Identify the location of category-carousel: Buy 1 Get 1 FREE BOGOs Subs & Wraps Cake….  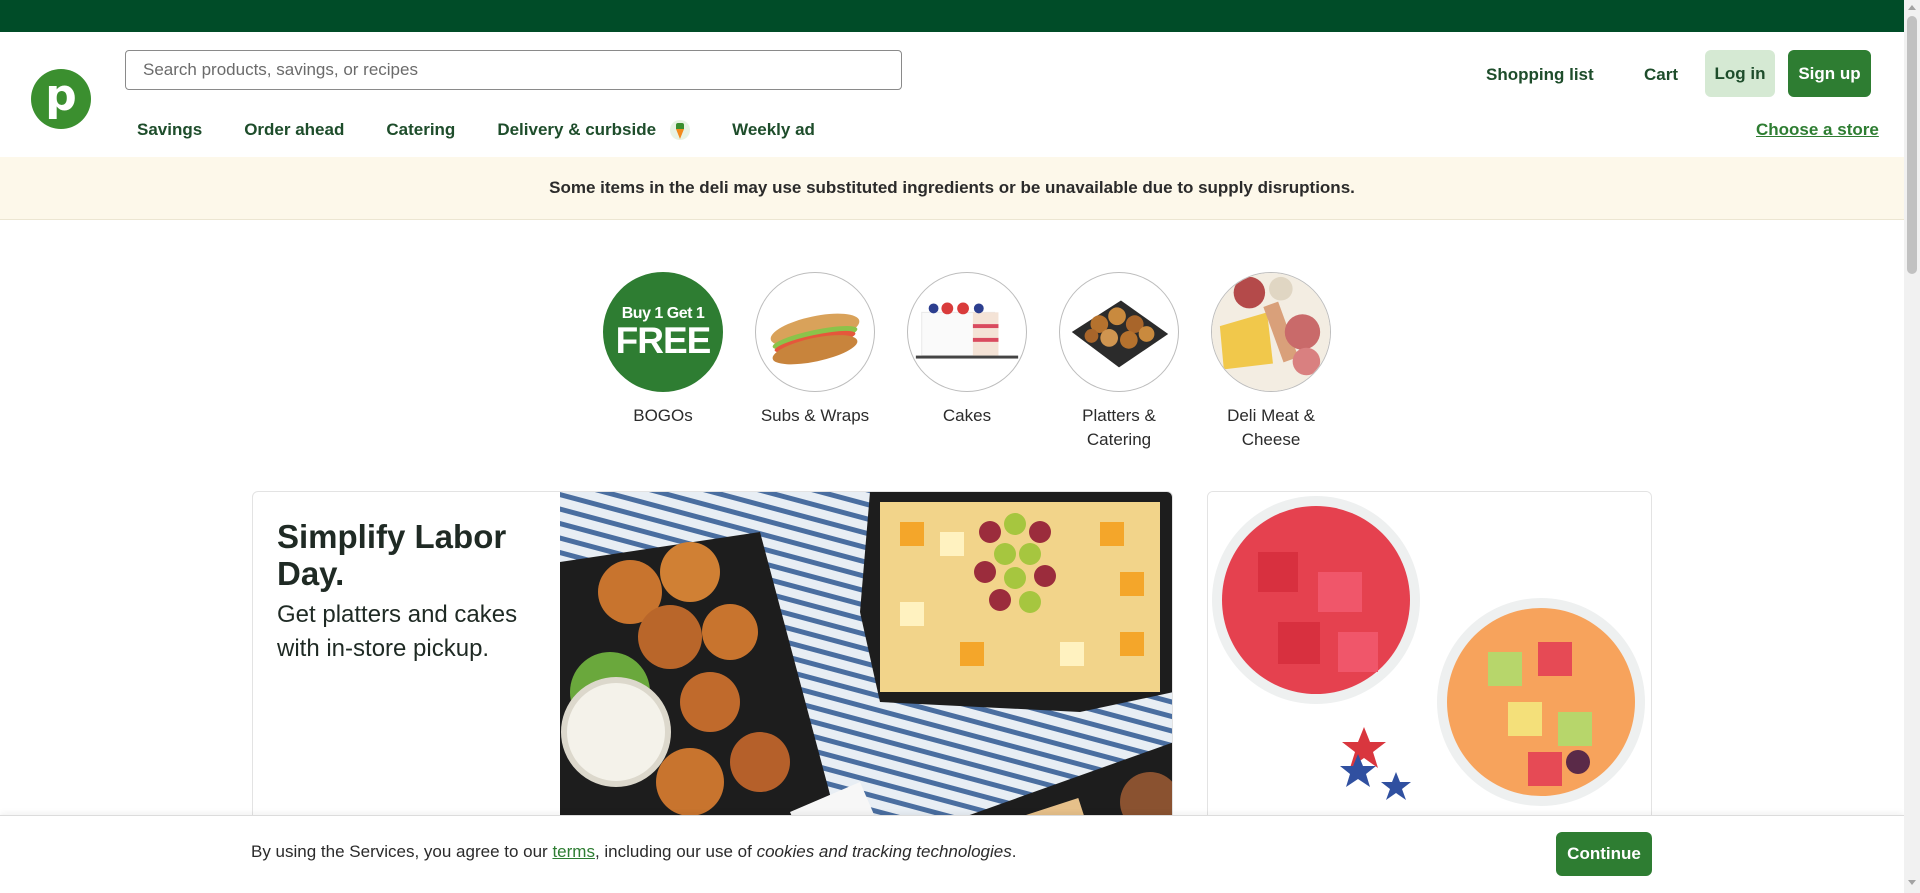
(967, 362).